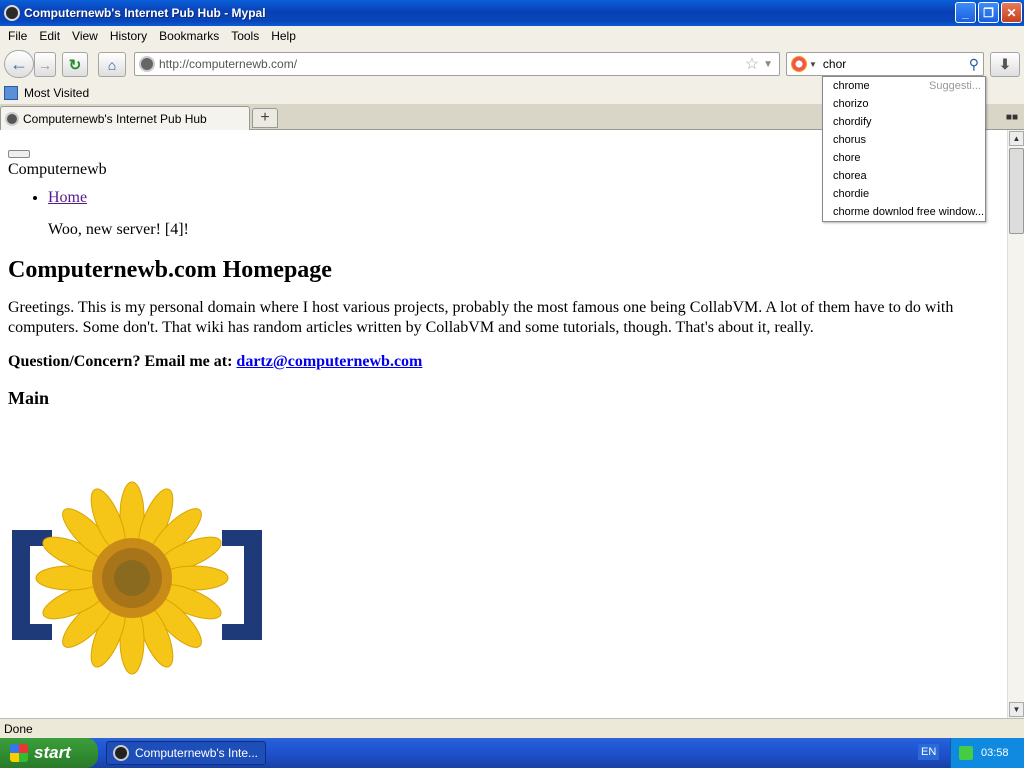 The width and height of the screenshot is (1024, 768). Describe the element at coordinates (512, 753) in the screenshot. I see `taskbar: start Computernewb's Inte... EN 03:58` at that location.